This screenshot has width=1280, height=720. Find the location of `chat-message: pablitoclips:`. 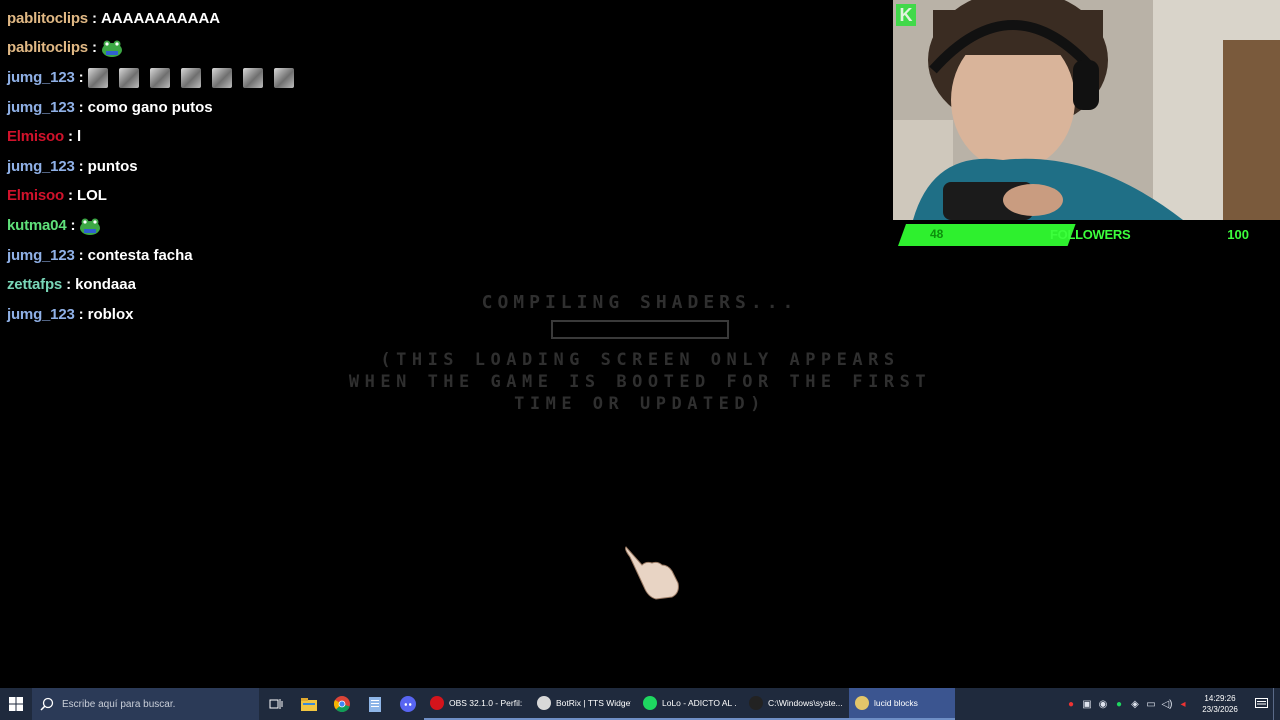

chat-message: pablitoclips: is located at coordinates (447, 49).